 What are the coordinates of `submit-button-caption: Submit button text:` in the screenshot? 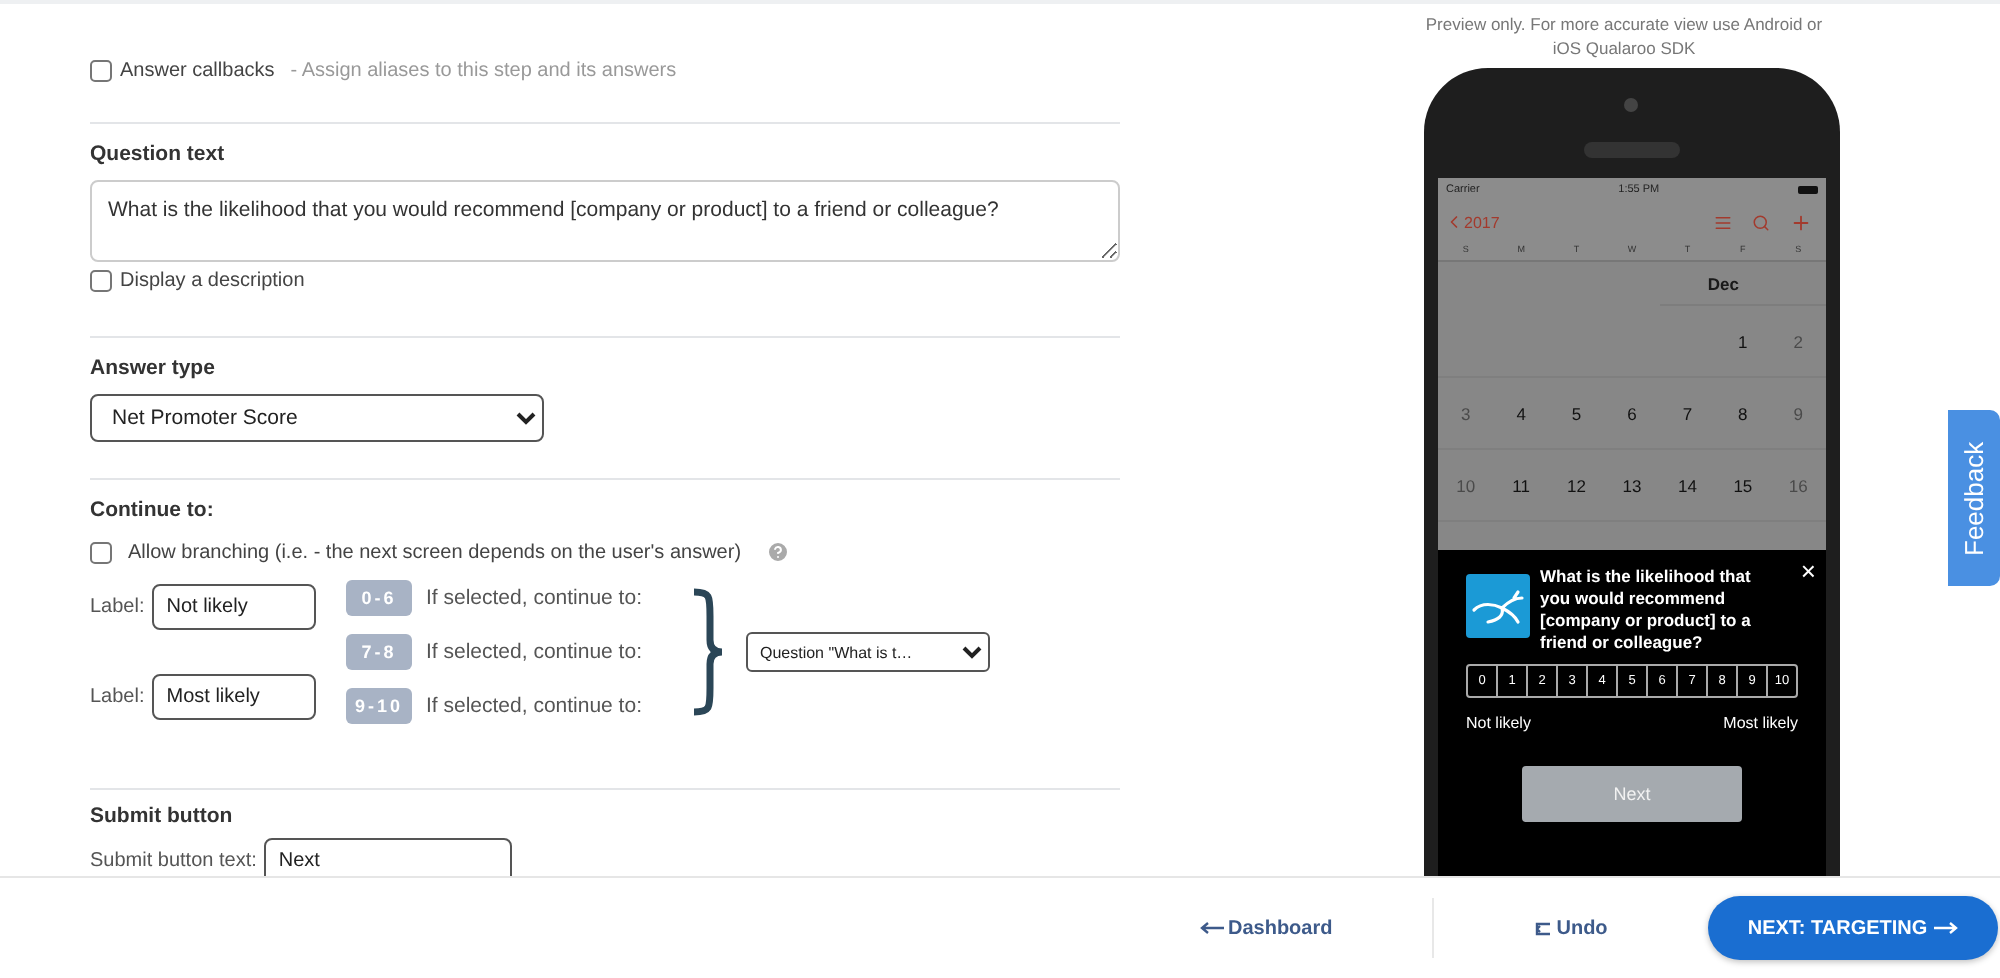 It's located at (173, 861).